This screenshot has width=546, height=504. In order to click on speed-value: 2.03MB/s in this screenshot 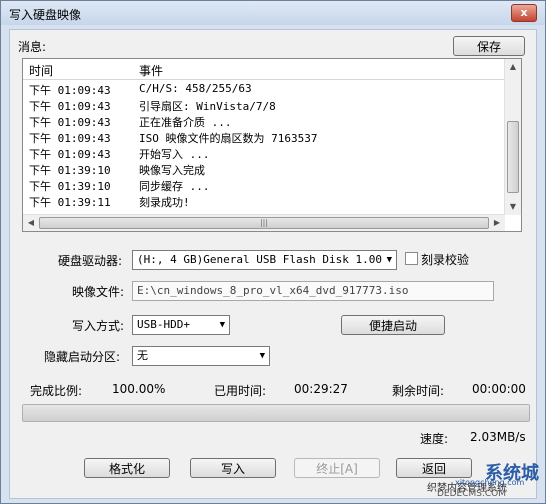, I will do `click(498, 437)`.